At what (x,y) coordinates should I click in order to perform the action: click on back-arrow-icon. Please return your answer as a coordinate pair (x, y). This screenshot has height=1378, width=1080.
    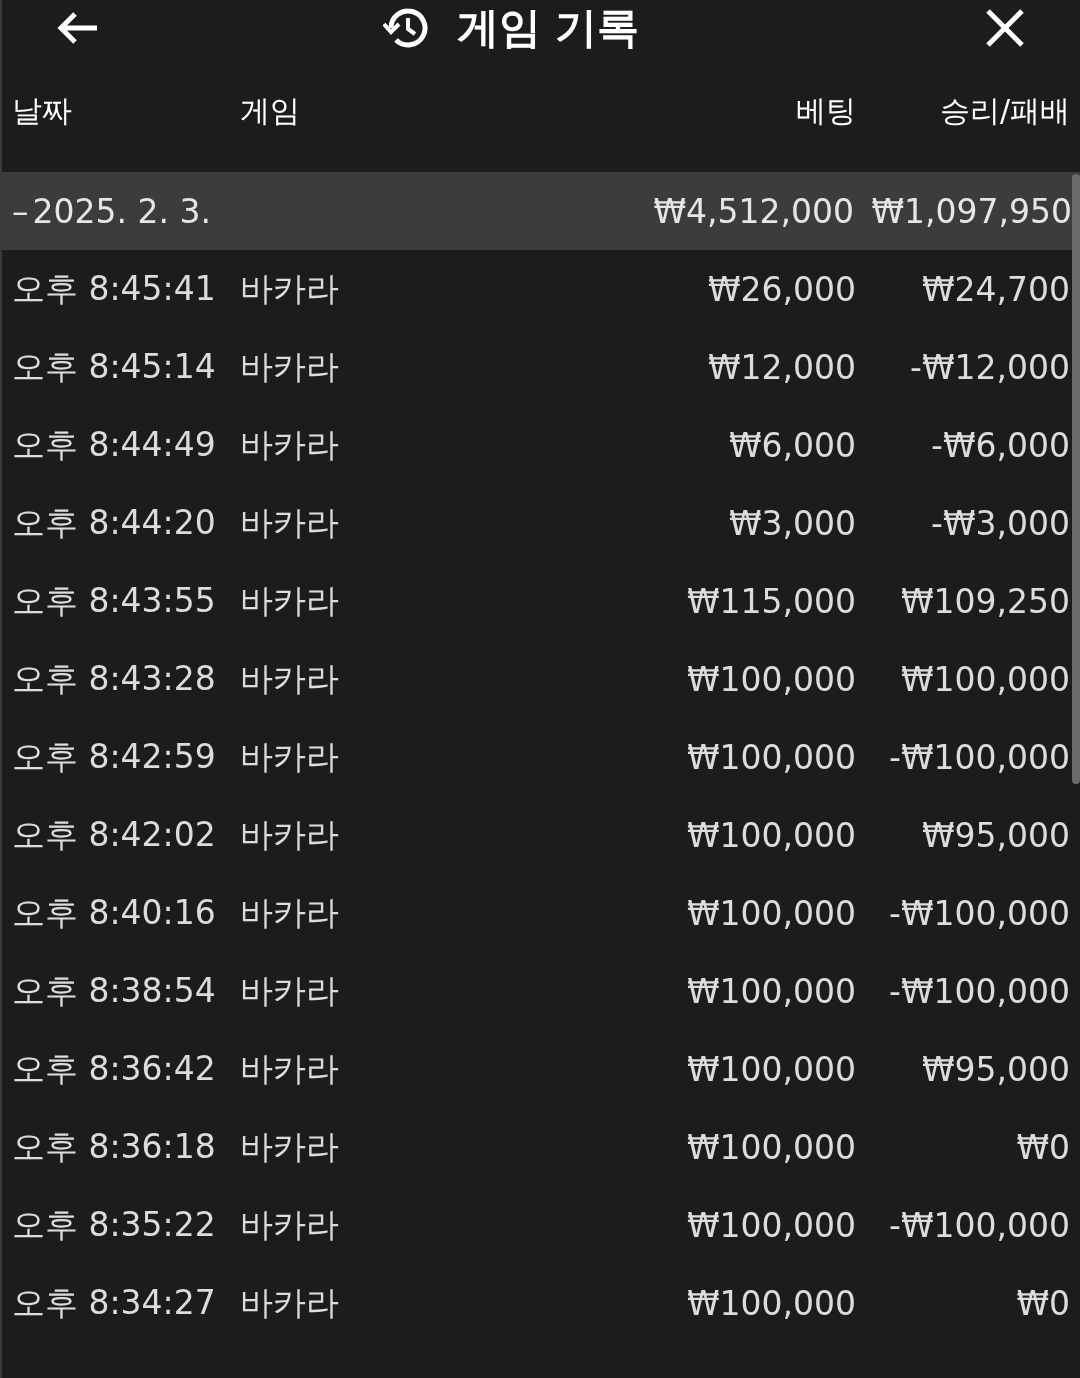
    Looking at the image, I should click on (77, 28).